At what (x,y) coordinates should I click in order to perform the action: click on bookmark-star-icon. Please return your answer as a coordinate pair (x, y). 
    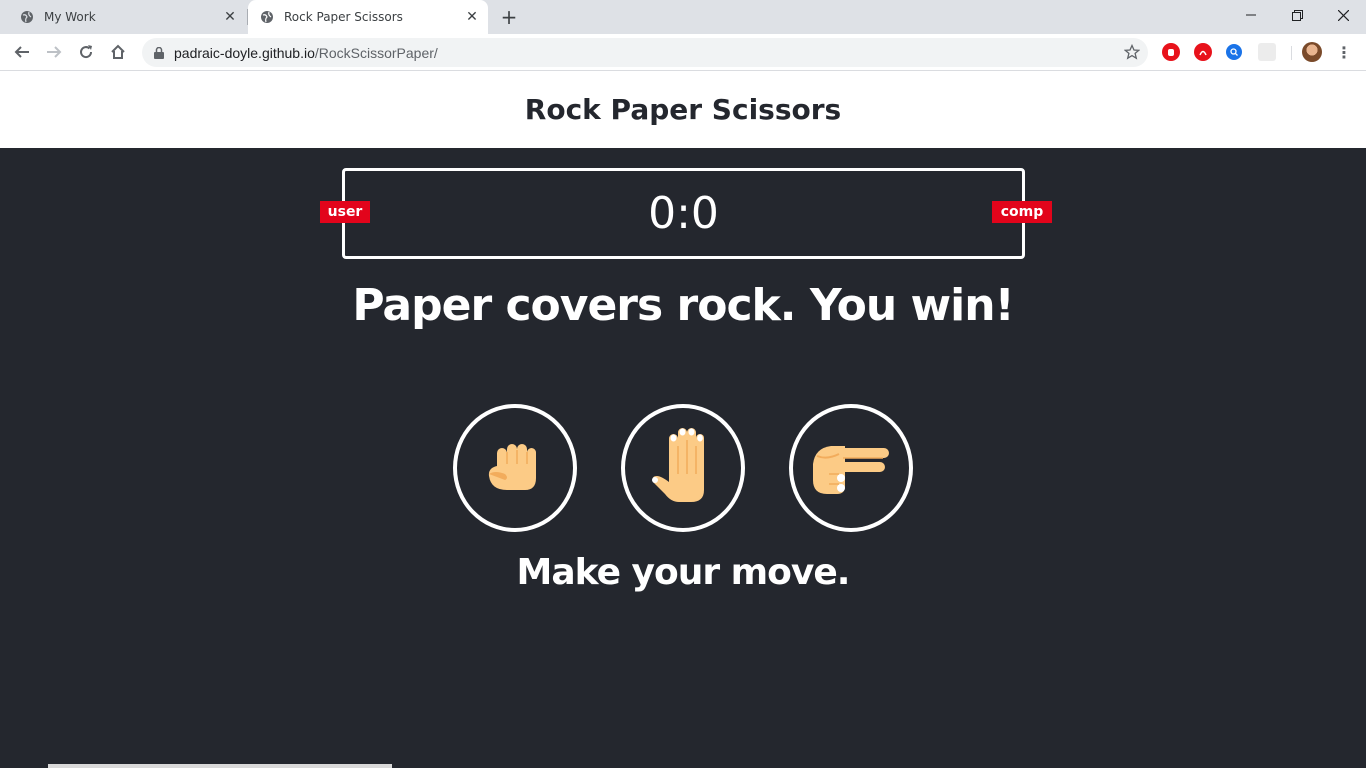
    Looking at the image, I should click on (1132, 52).